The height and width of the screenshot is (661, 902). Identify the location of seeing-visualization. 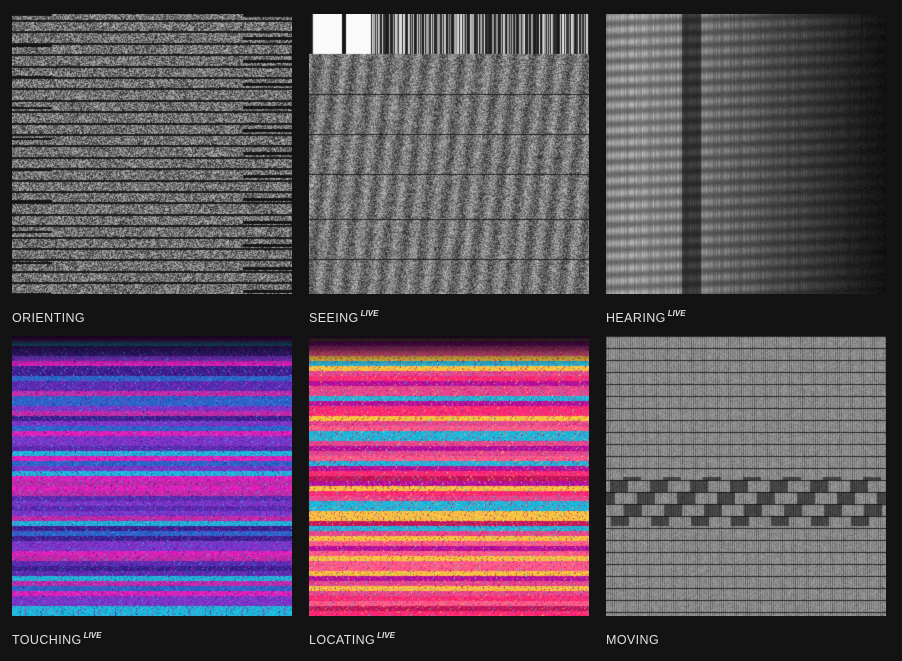
(449, 154).